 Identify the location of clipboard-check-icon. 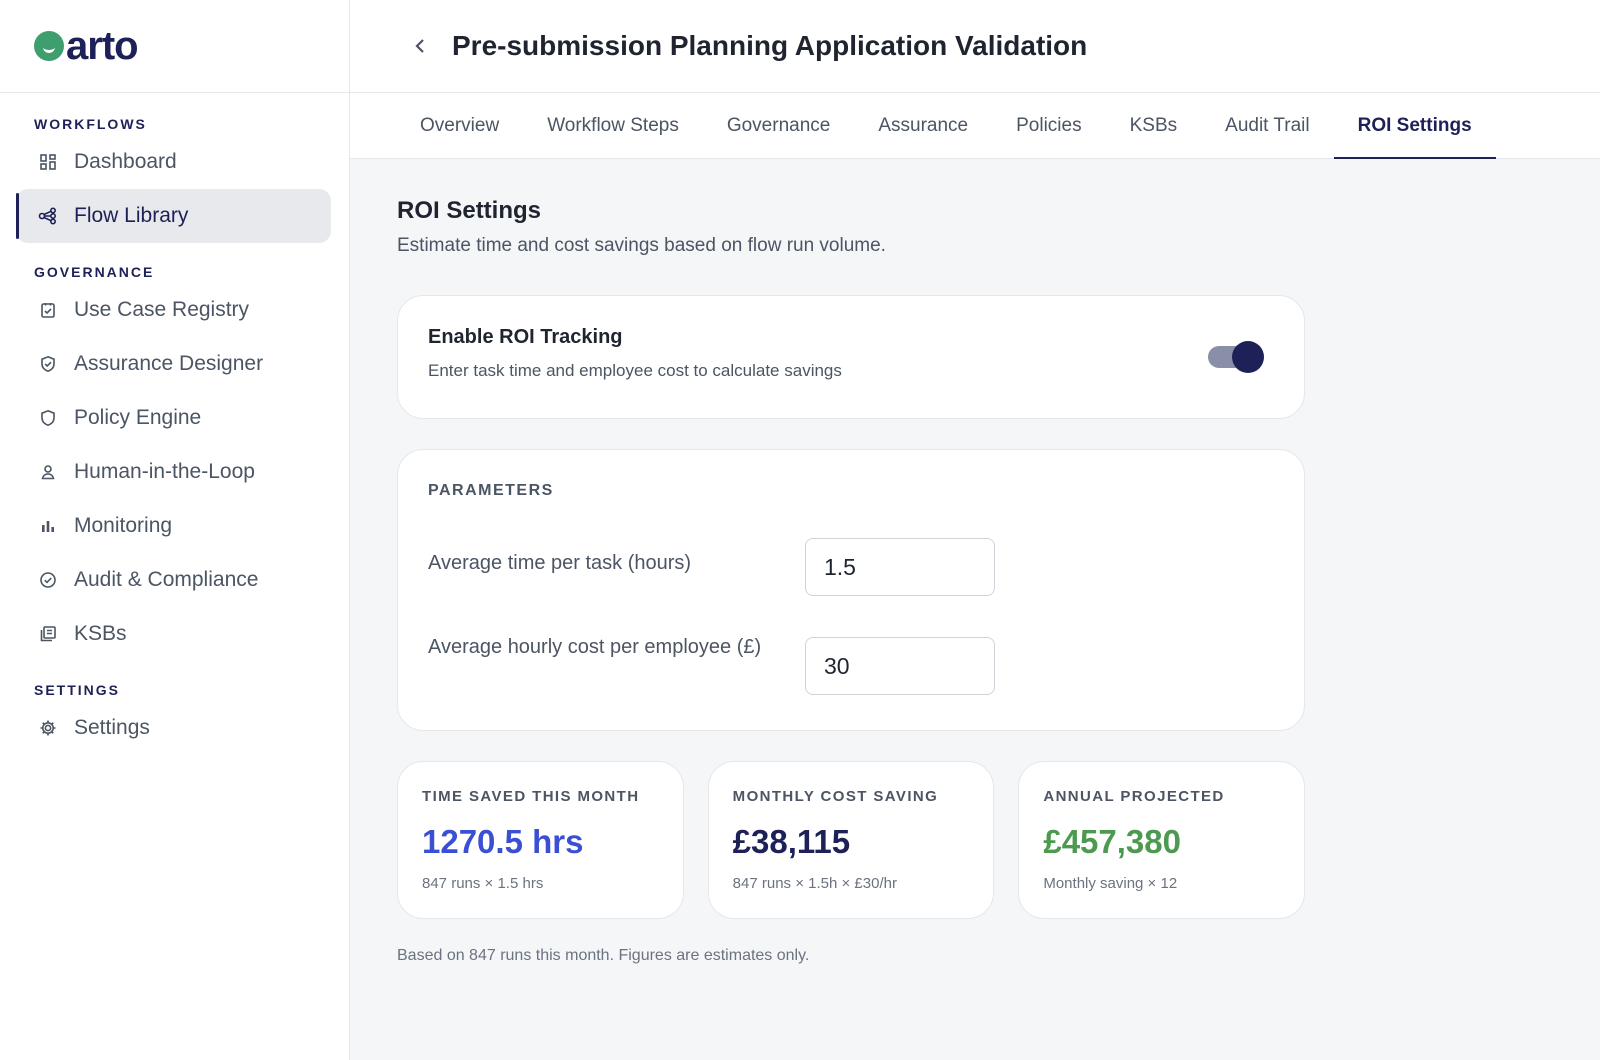
(48, 310).